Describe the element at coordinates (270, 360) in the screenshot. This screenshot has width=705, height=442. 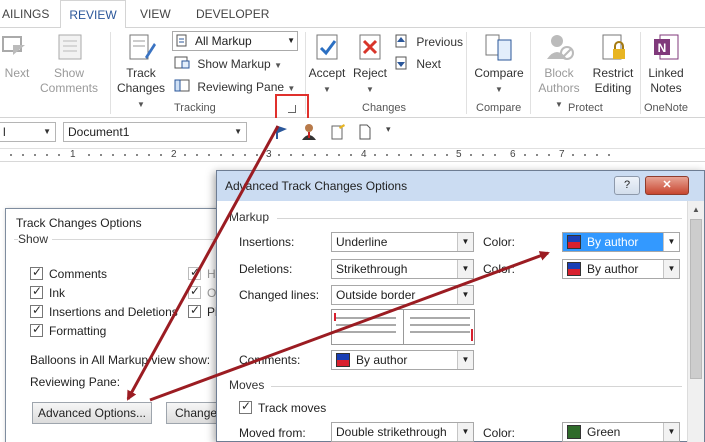
I see `comments-label: Comments:` at that location.